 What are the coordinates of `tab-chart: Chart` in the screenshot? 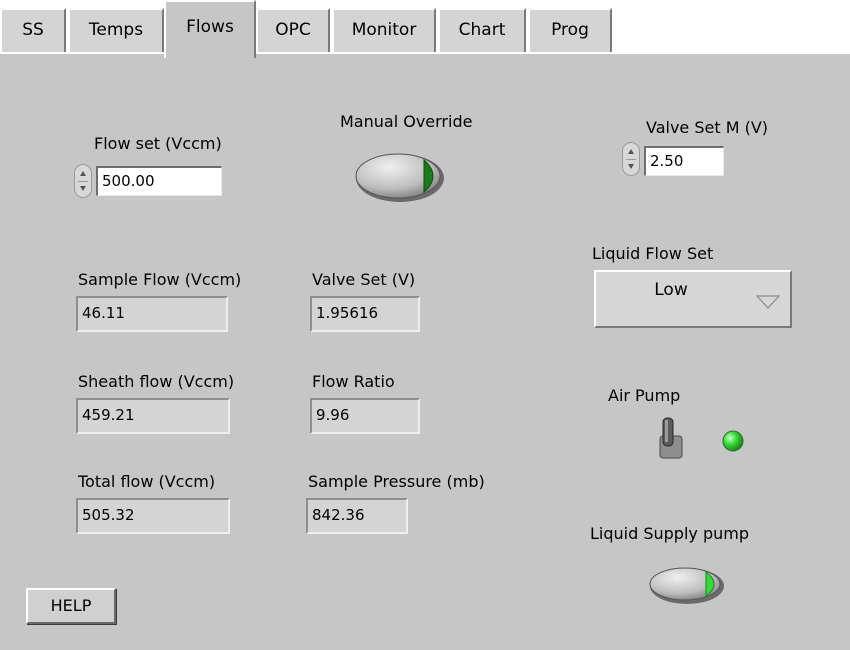 It's located at (482, 30).